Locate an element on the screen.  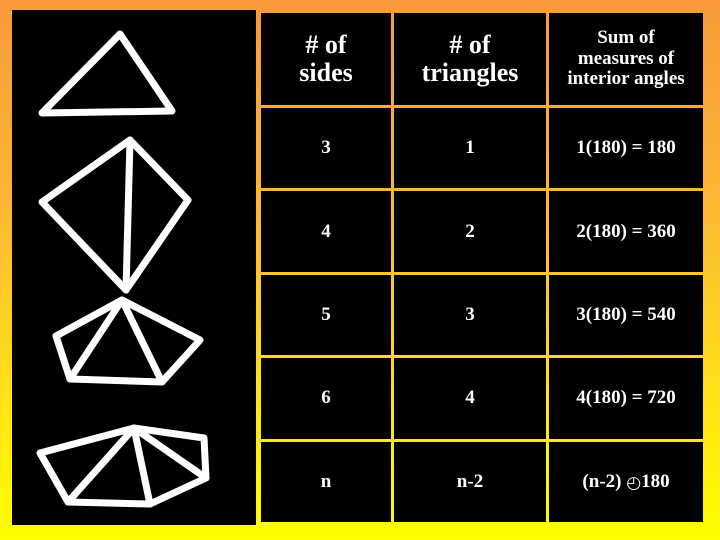
cell-sides: 4 is located at coordinates (326, 231).